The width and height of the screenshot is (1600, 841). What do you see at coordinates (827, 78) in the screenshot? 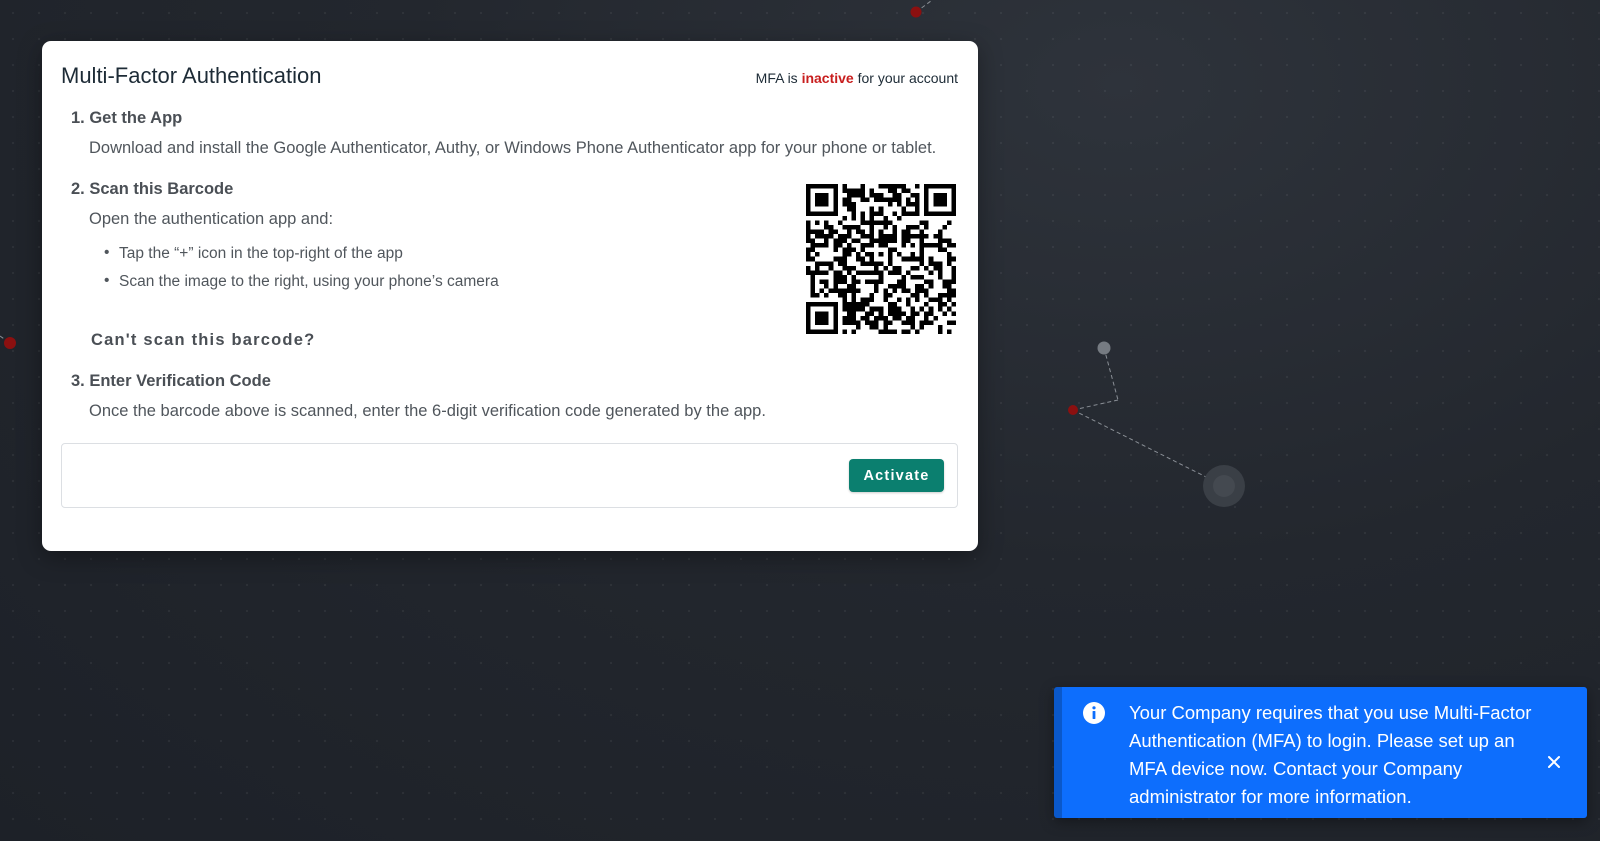
I see `mfa-status-value: inactive` at bounding box center [827, 78].